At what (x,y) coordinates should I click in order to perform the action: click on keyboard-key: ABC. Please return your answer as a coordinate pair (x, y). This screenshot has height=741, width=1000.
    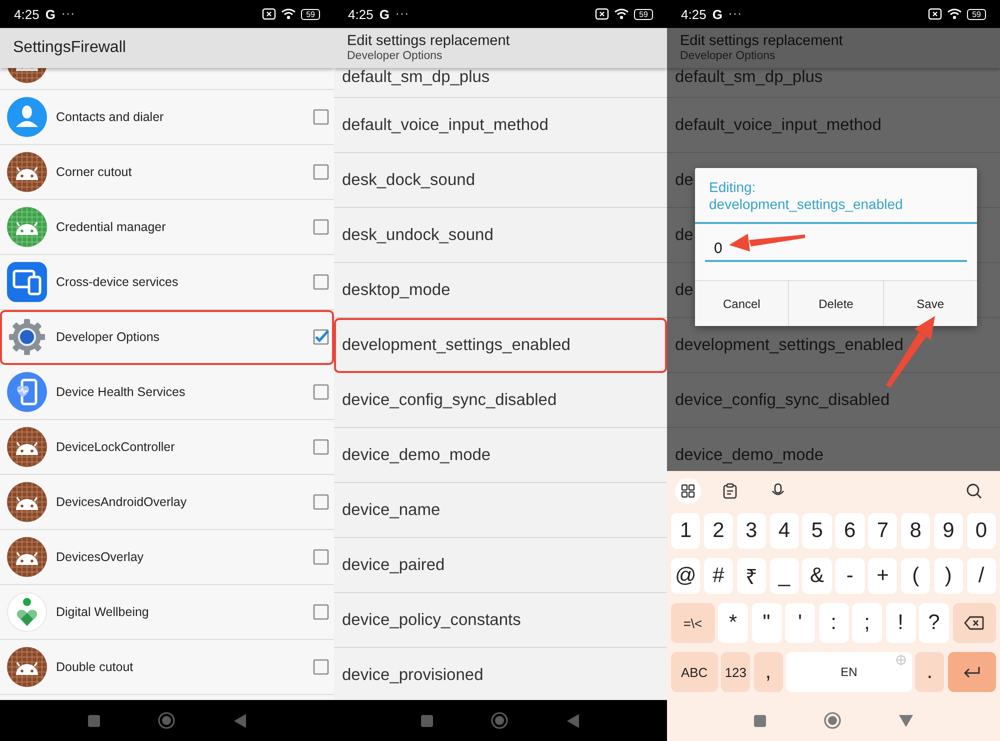
    Looking at the image, I should click on (694, 672).